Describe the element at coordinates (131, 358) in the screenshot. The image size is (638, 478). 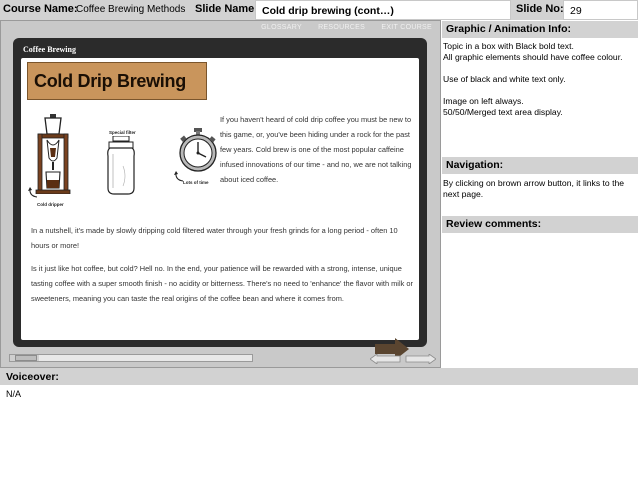
I see `progress-bar` at that location.